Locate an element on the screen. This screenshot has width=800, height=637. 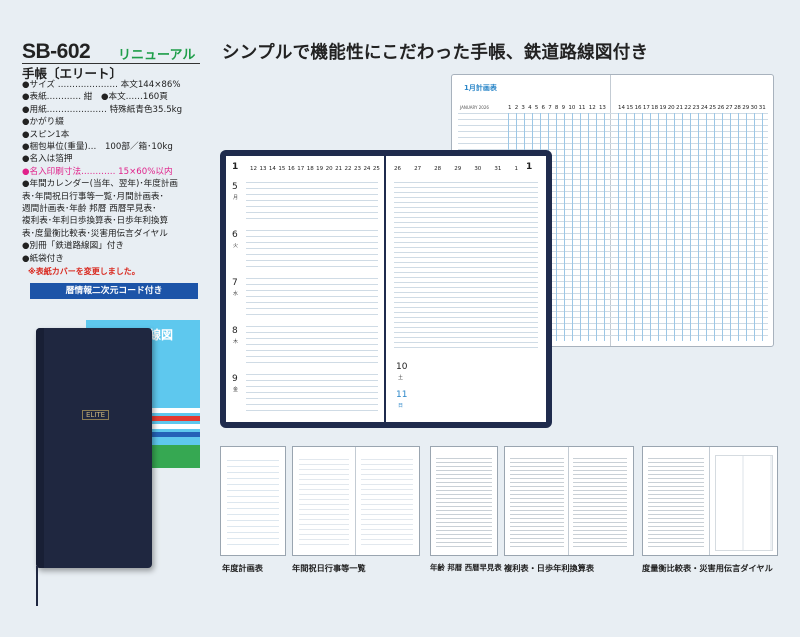
weekly-left-date: 19 is located at coordinates (320, 169).